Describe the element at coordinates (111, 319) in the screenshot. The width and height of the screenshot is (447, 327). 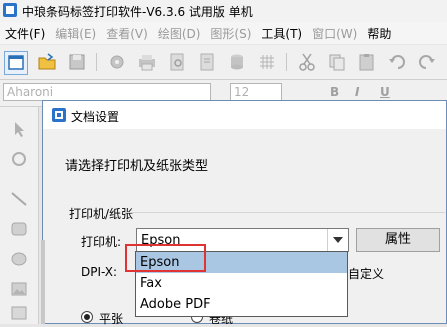
I see `flat-paper-label: 平张` at that location.